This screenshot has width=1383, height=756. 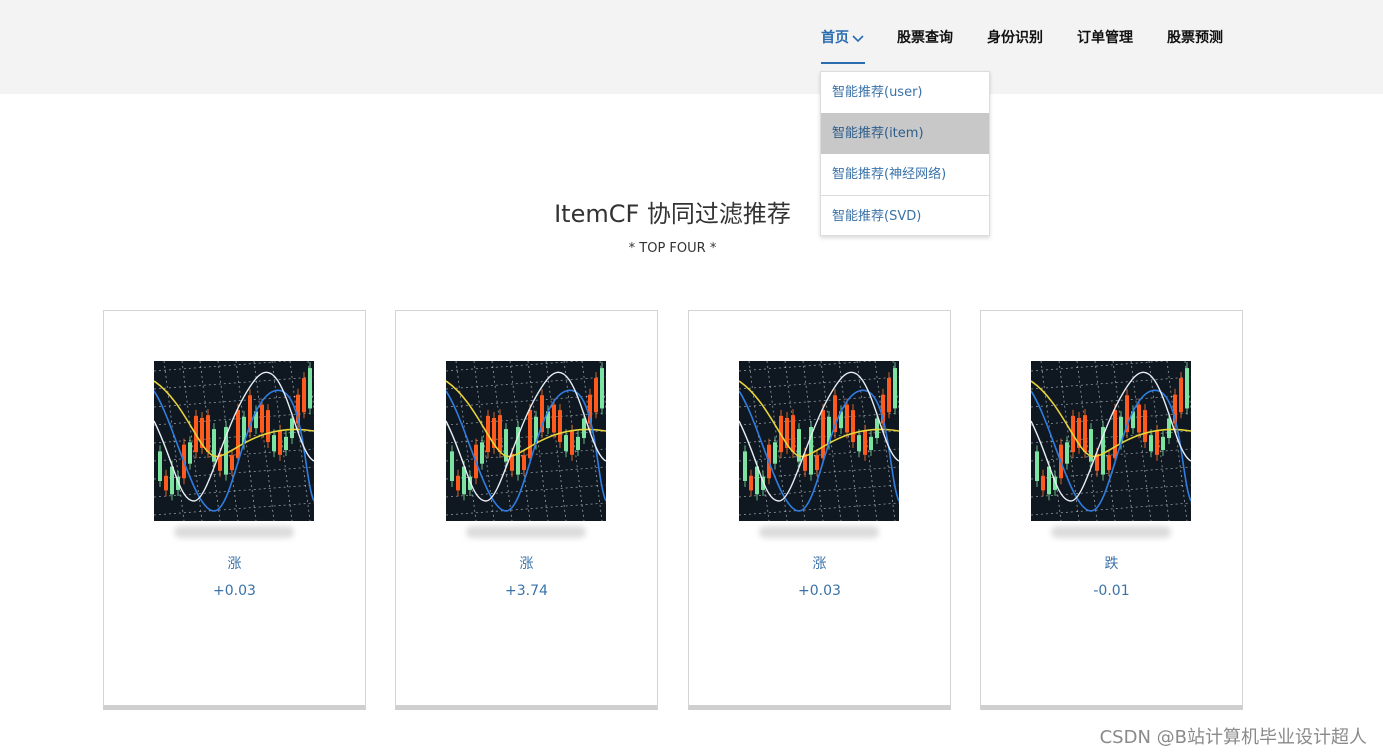 What do you see at coordinates (672, 248) in the screenshot?
I see `page-subtitle: * TOP FOUR *` at bounding box center [672, 248].